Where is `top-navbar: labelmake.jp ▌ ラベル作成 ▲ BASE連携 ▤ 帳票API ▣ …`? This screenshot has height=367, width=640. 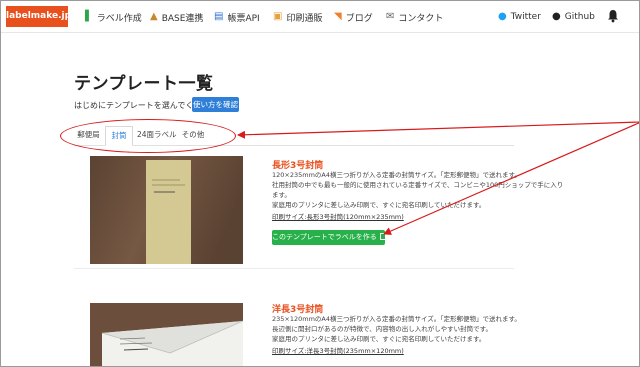
top-navbar: labelmake.jp ▌ ラベル作成 ▲ BASE連携 ▤ 帳票API ▣ … is located at coordinates (320, 17).